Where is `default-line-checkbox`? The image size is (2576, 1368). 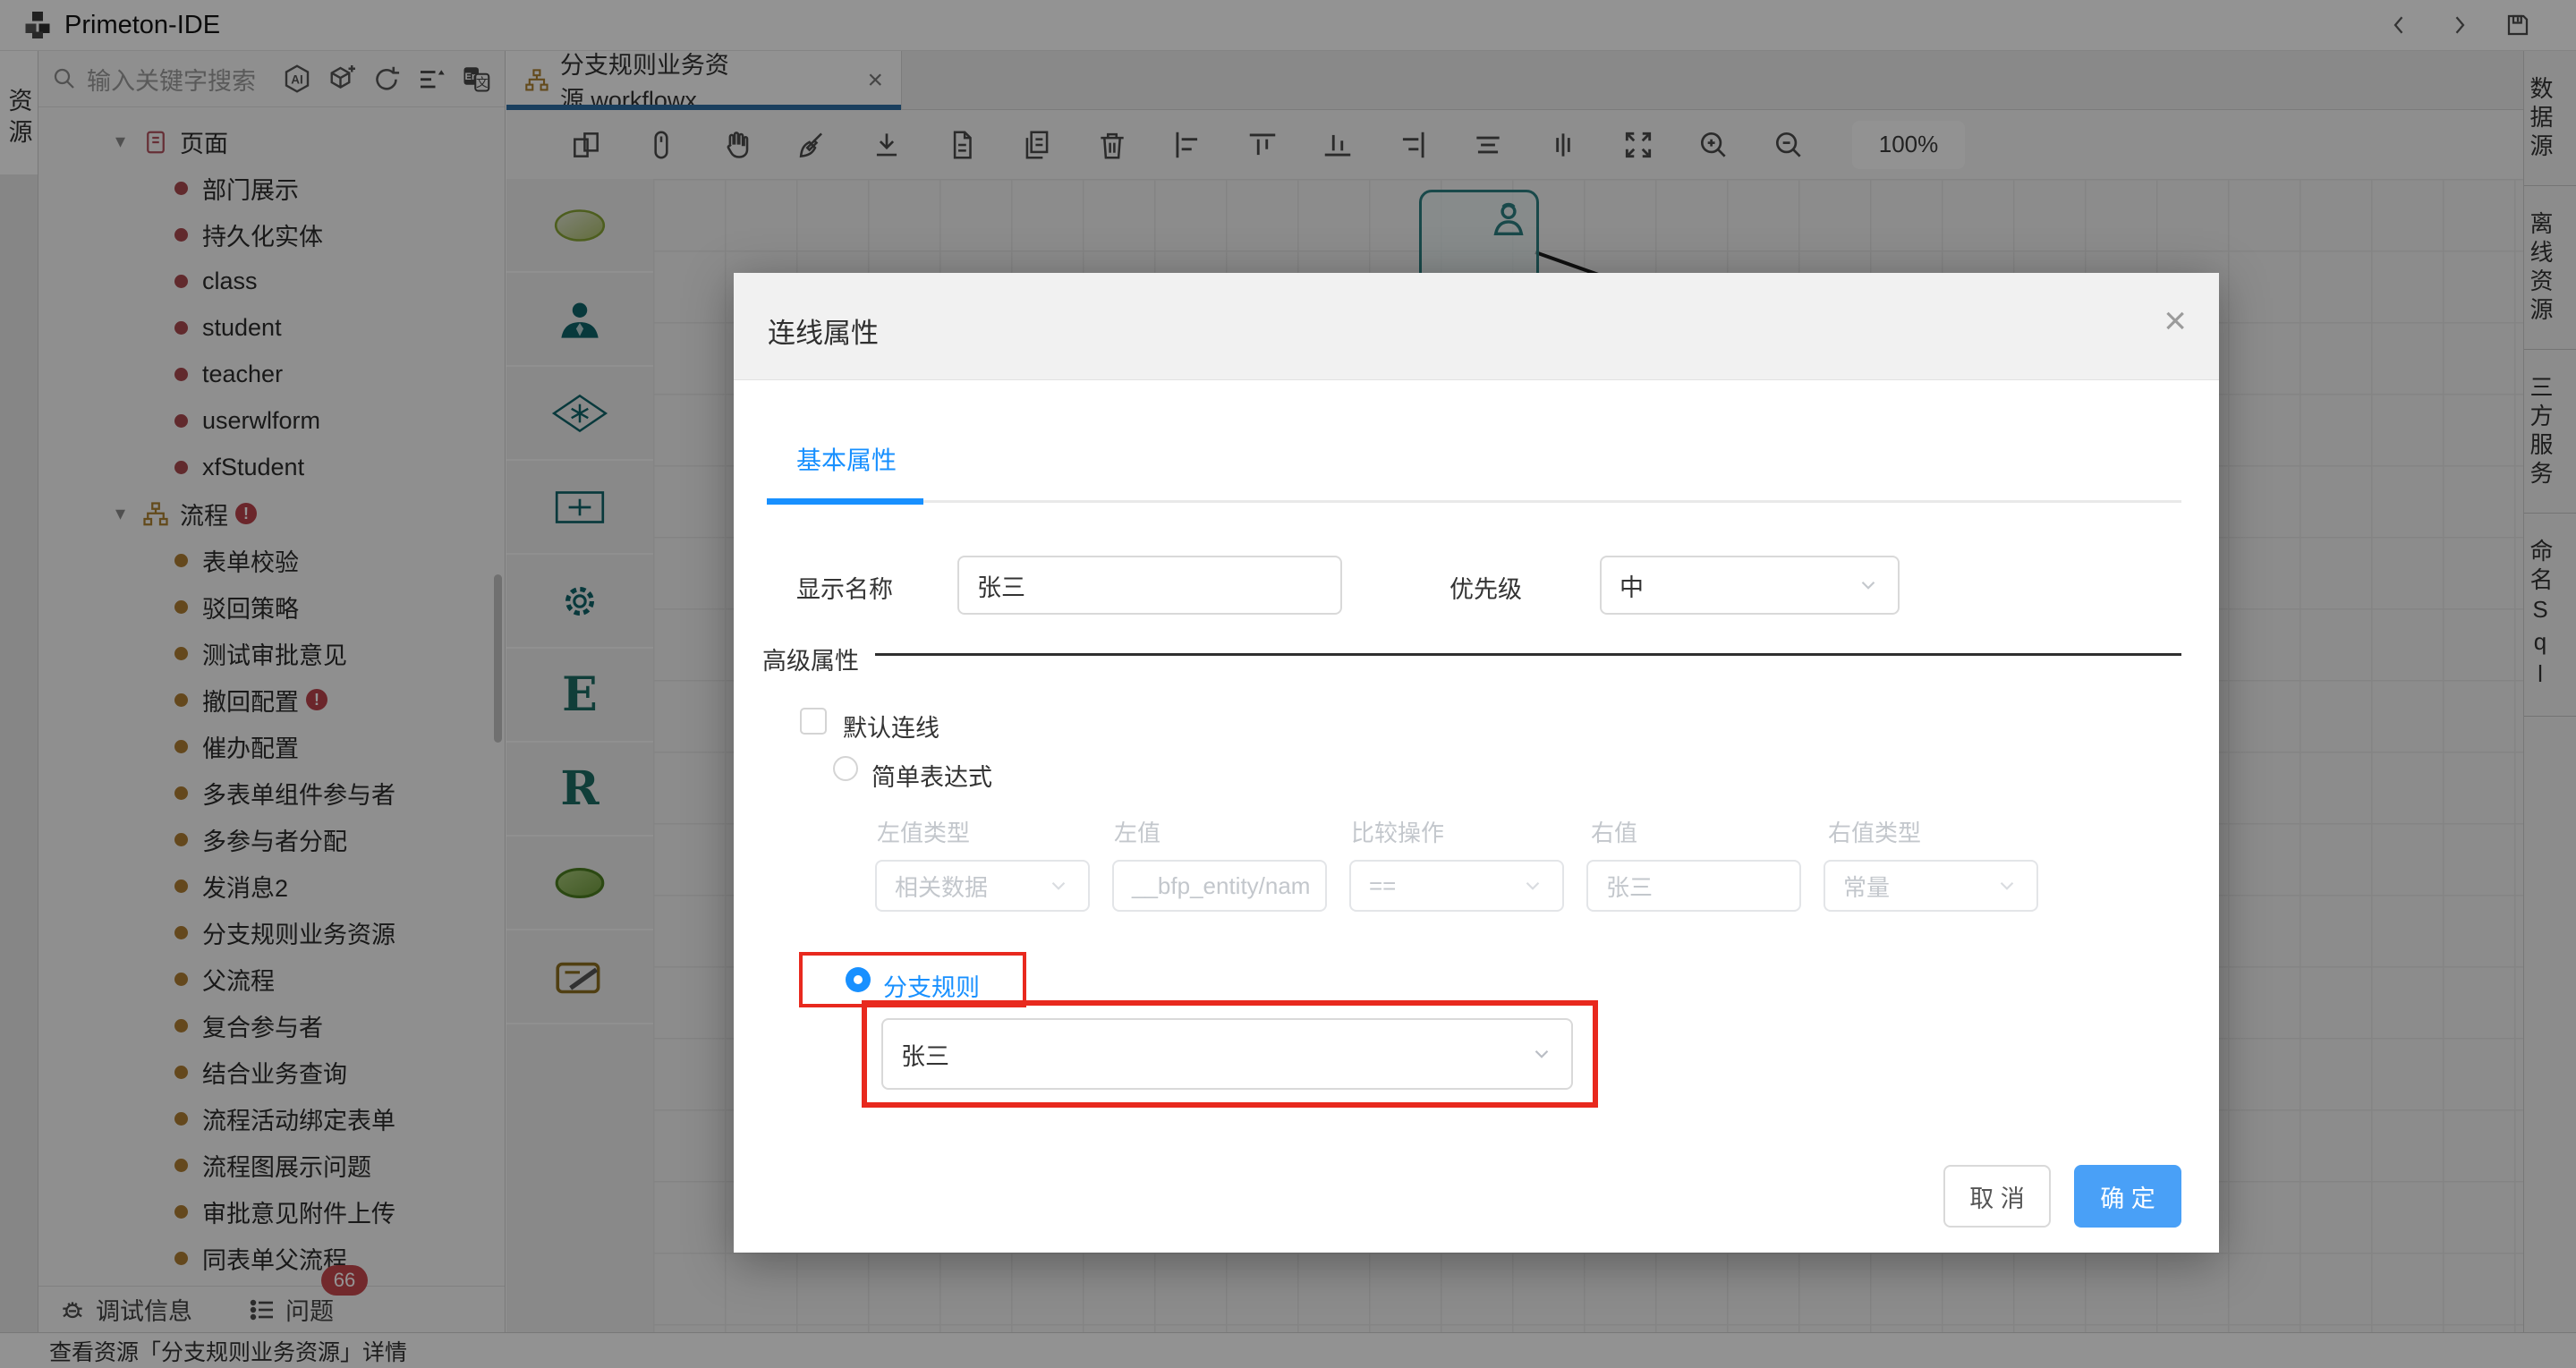
default-line-checkbox is located at coordinates (813, 721).